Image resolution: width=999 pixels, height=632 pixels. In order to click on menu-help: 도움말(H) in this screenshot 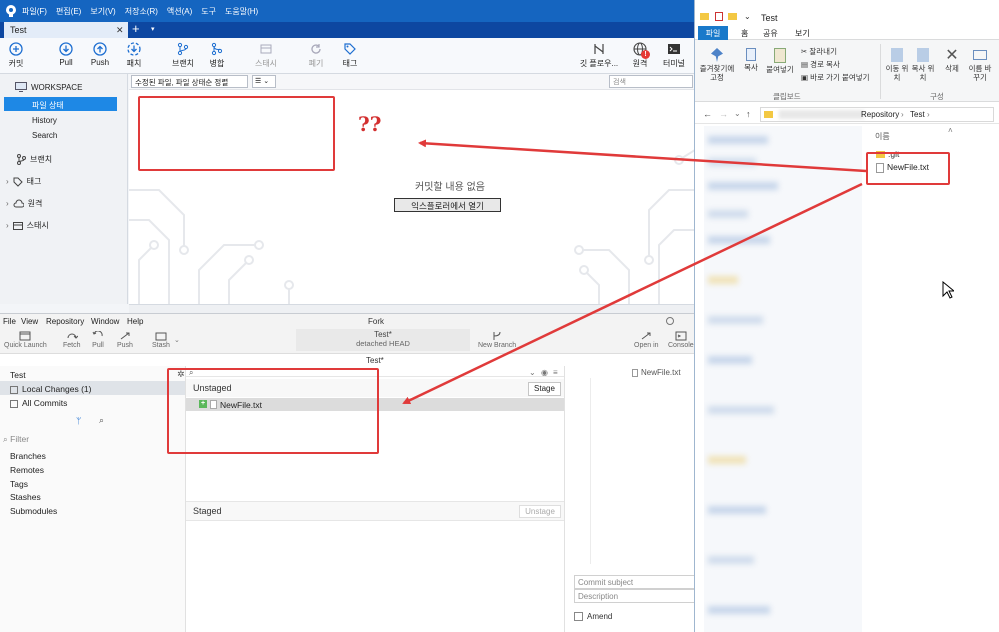, I will do `click(241, 11)`.